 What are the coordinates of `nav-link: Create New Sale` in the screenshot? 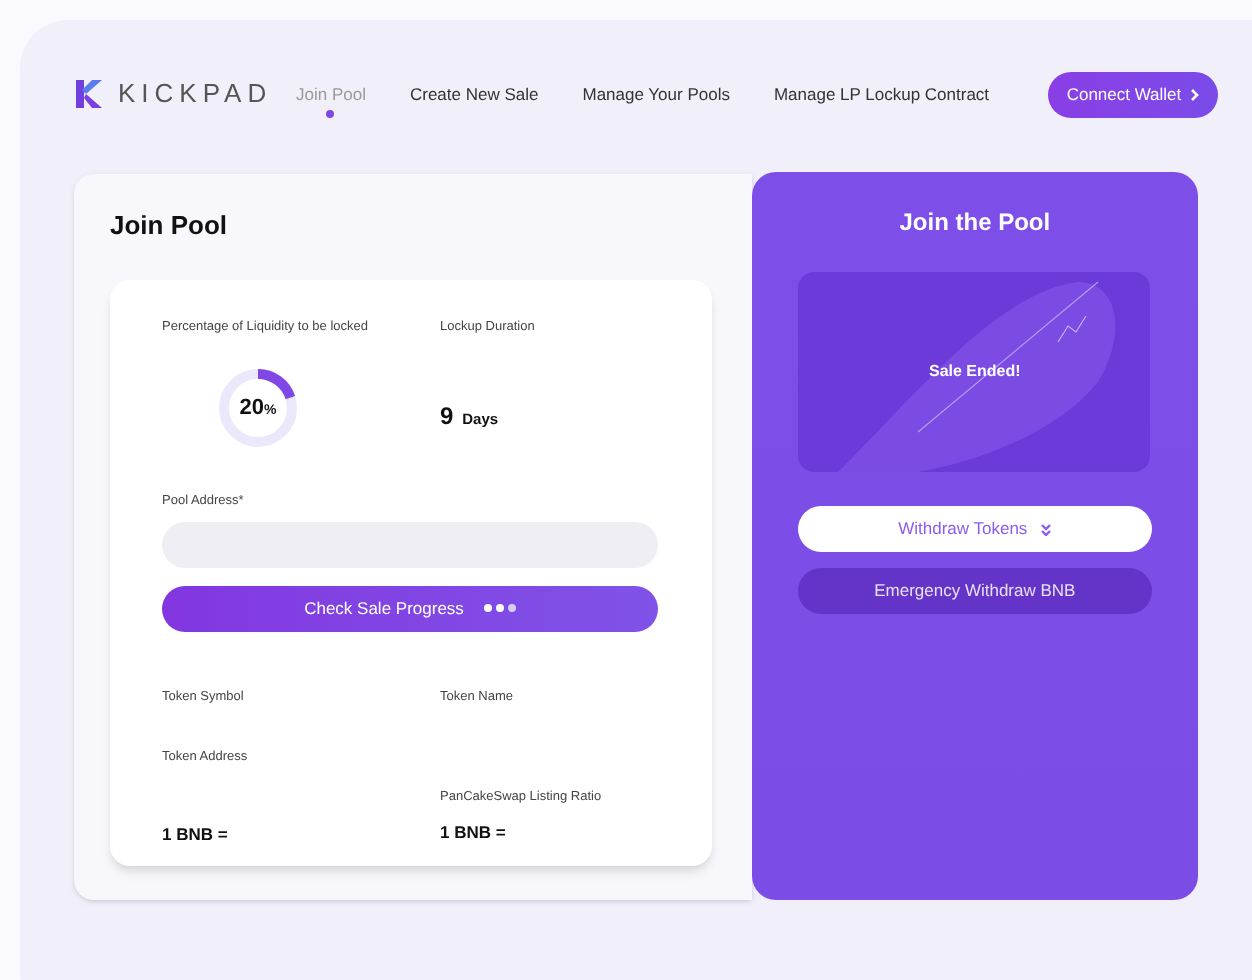 It's located at (474, 94).